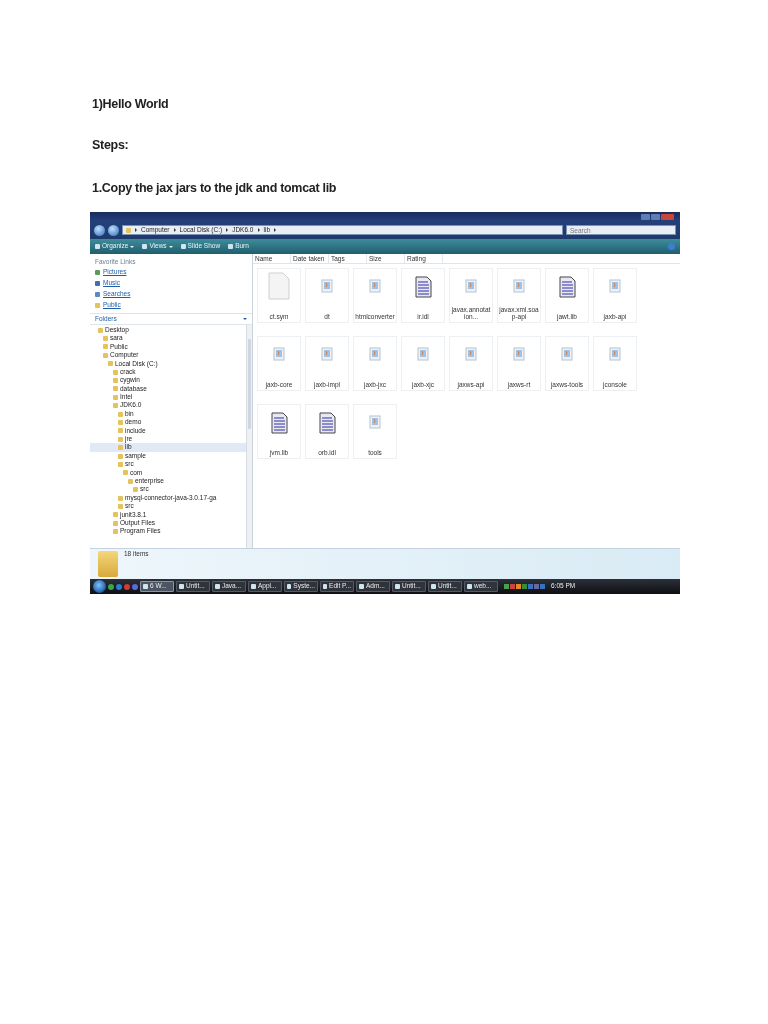 This screenshot has height=1024, width=768. I want to click on close-button, so click(667, 216).